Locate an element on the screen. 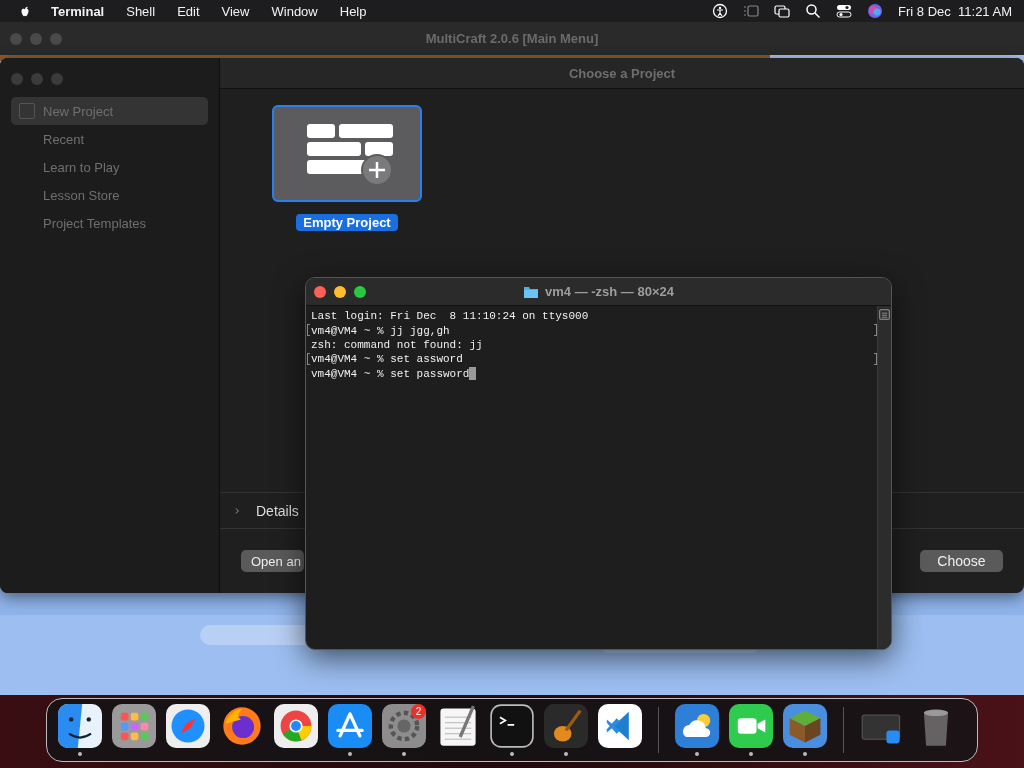 The image size is (1024, 768). terminal-icon is located at coordinates (512, 726).